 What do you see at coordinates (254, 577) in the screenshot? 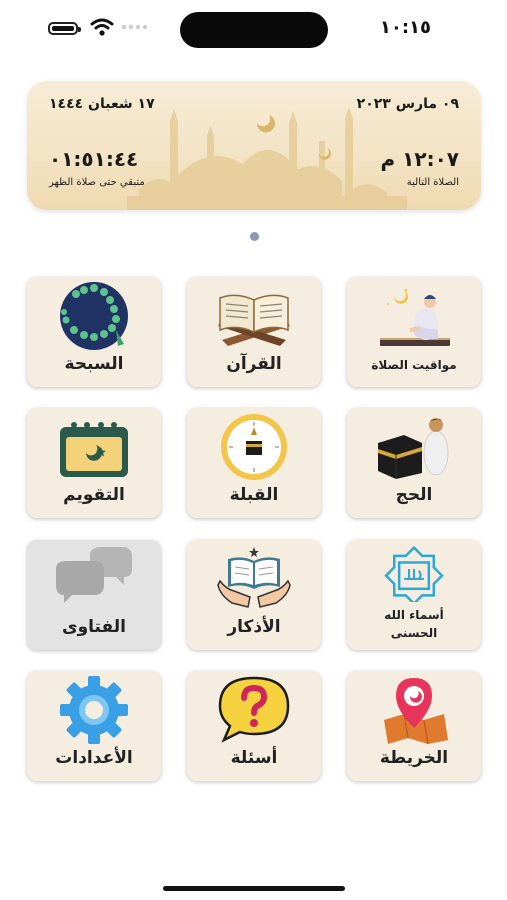
I see `open-book-hands-icon` at bounding box center [254, 577].